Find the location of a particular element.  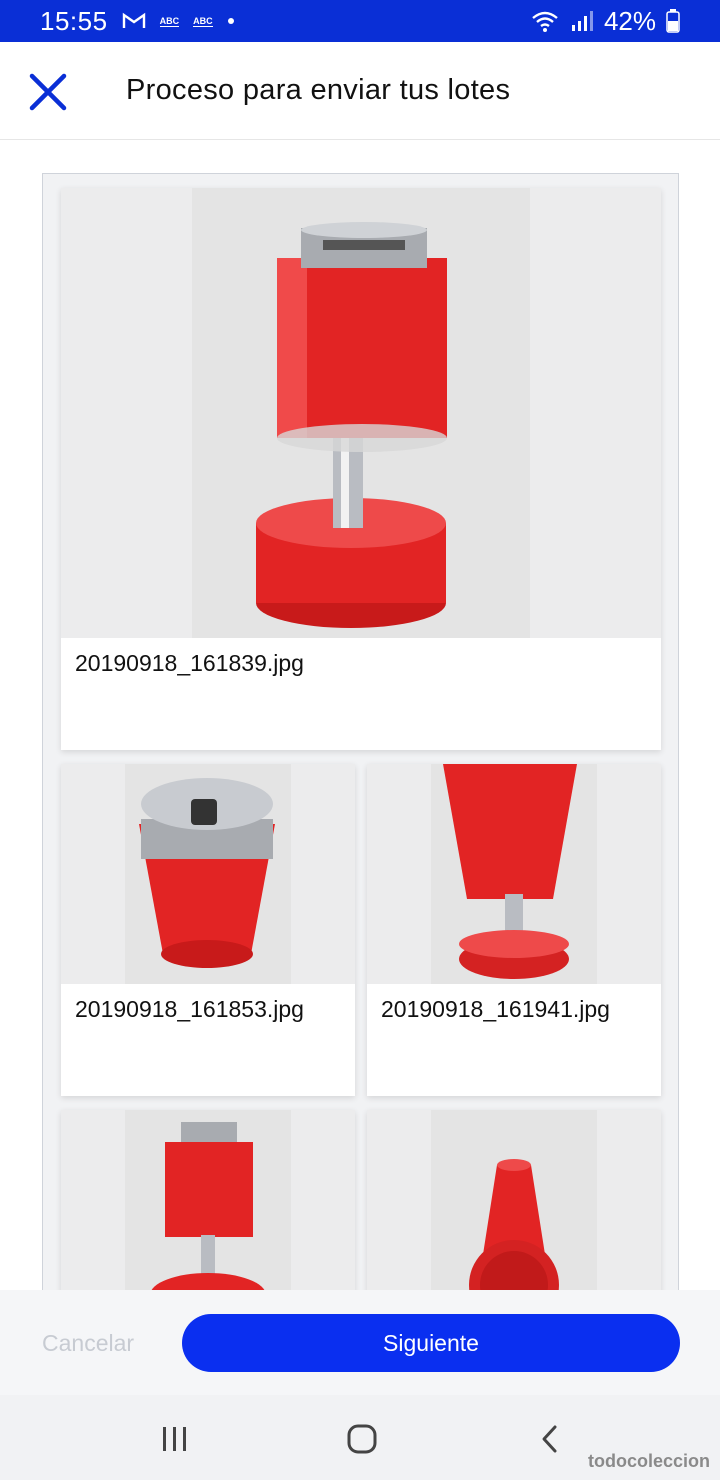

photo-filename: 20190918_161853.jpg is located at coordinates (189, 1009).